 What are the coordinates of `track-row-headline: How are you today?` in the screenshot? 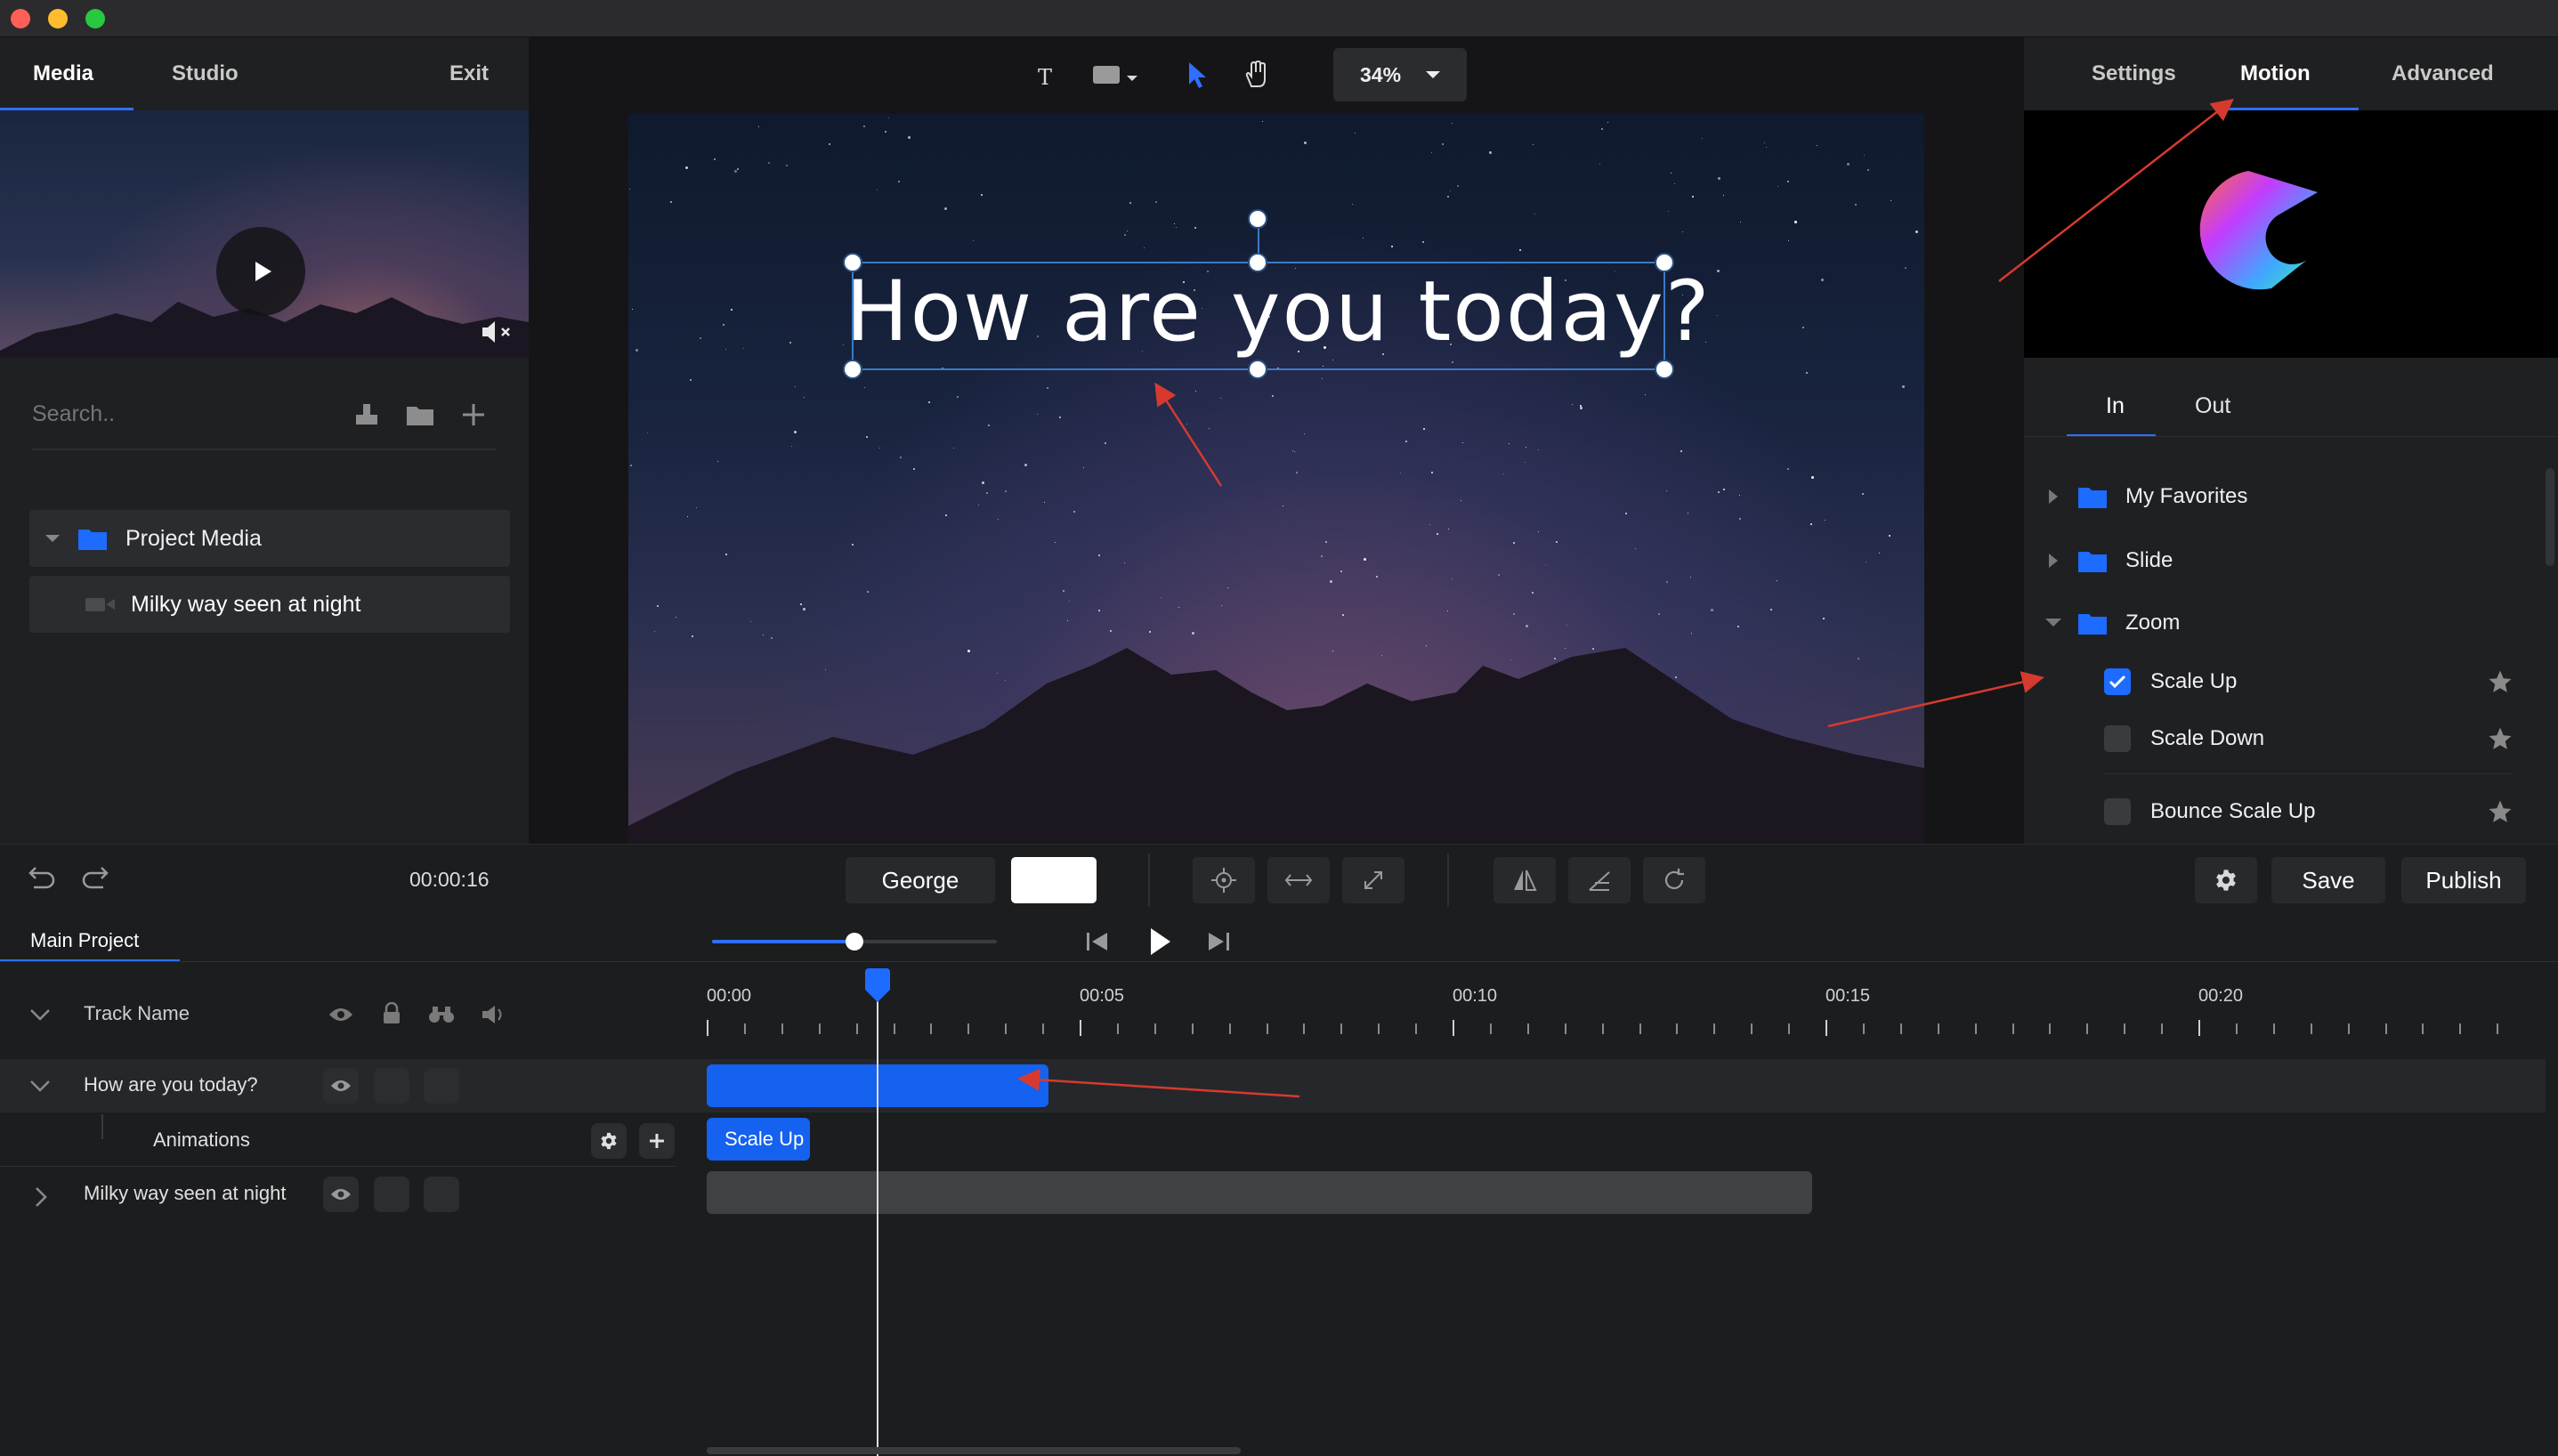 It's located at (1273, 1085).